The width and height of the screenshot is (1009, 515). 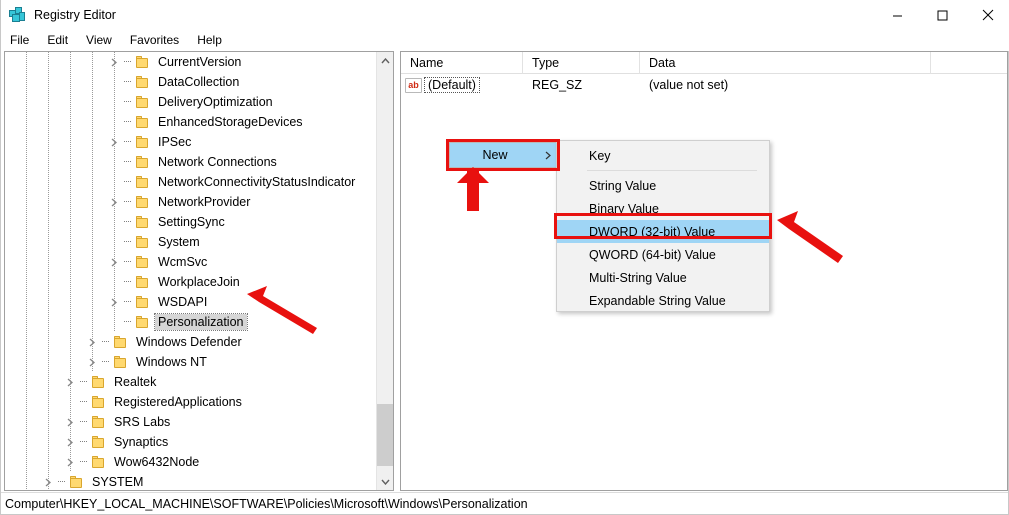 I want to click on tree-node: DataCollection, so click(x=190, y=82).